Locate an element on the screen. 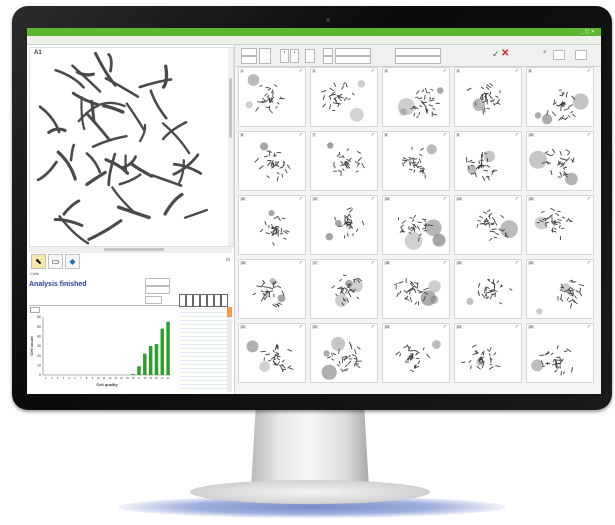 The width and height of the screenshot is (615, 525). metaphase-thumbnail: 23 ✓ is located at coordinates (416, 353).